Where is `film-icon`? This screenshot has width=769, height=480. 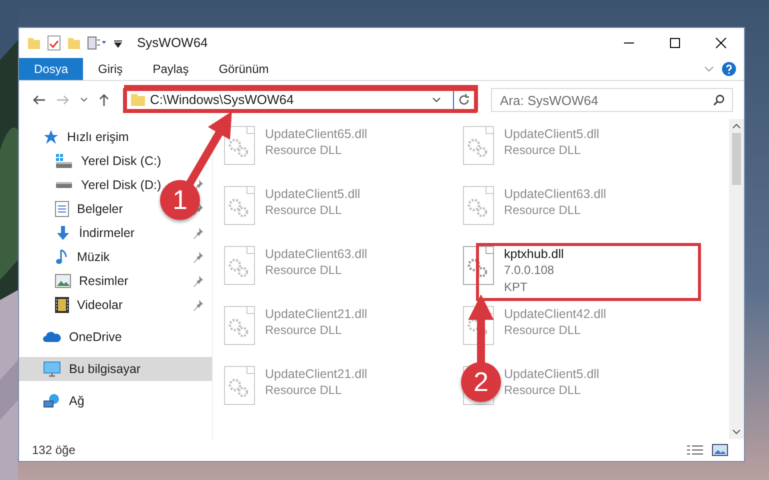 film-icon is located at coordinates (62, 305).